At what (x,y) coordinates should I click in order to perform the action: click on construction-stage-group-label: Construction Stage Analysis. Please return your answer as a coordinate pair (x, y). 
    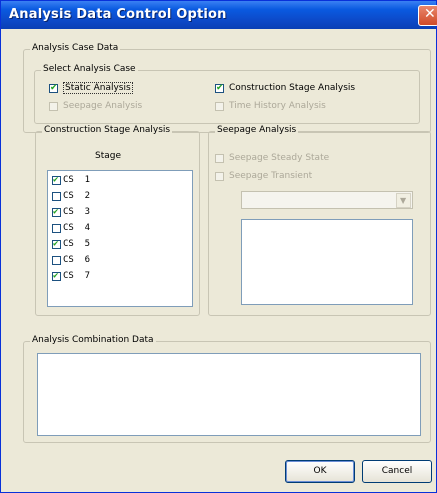
    Looking at the image, I should click on (107, 130).